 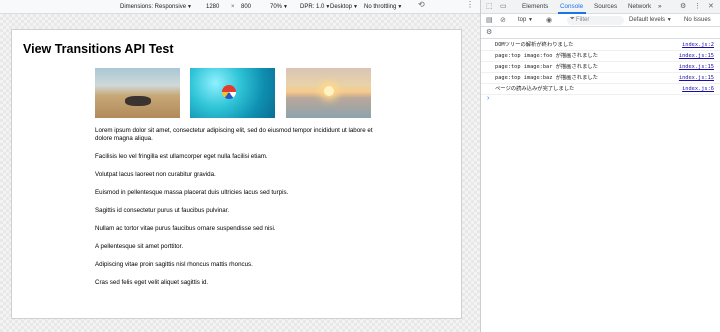 What do you see at coordinates (276, 7) in the screenshot?
I see `zoom-label: 70%` at bounding box center [276, 7].